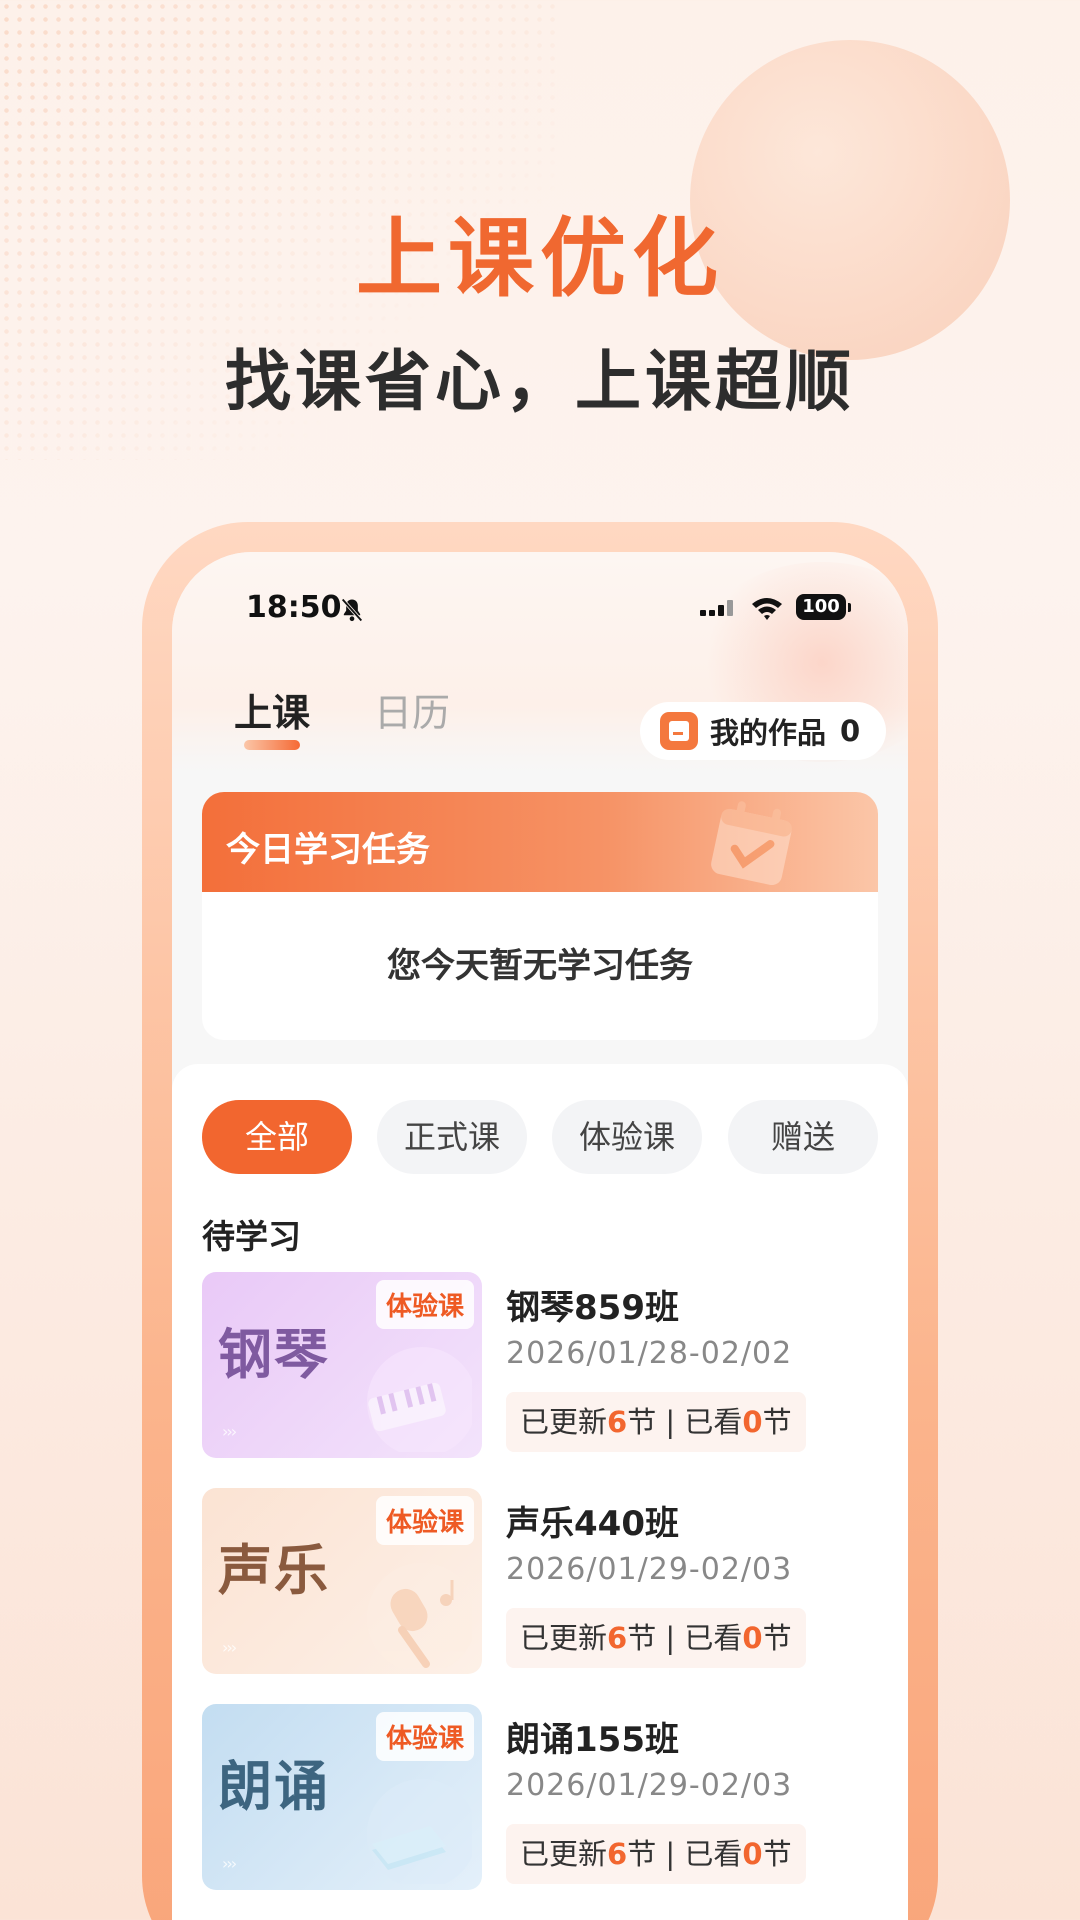  Describe the element at coordinates (452, 1137) in the screenshot. I see `filter-formal: 正式课` at that location.